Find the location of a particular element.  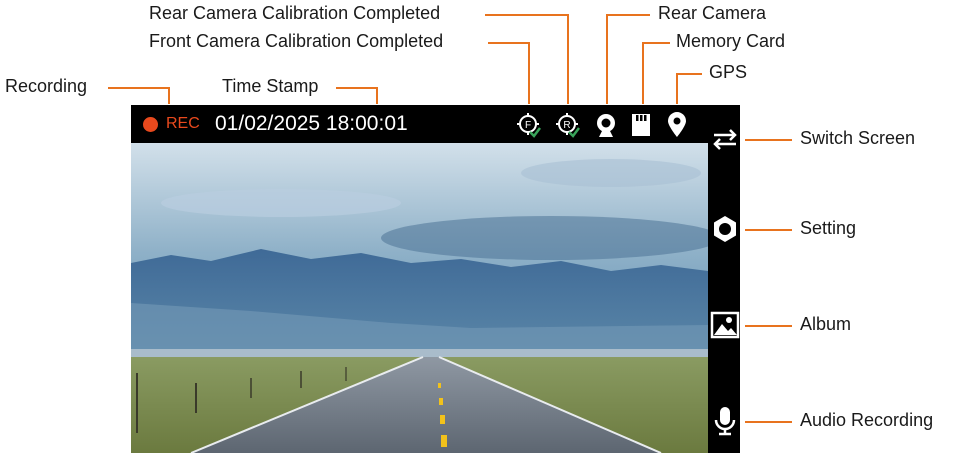

gps-pin-icon is located at coordinates (677, 125).